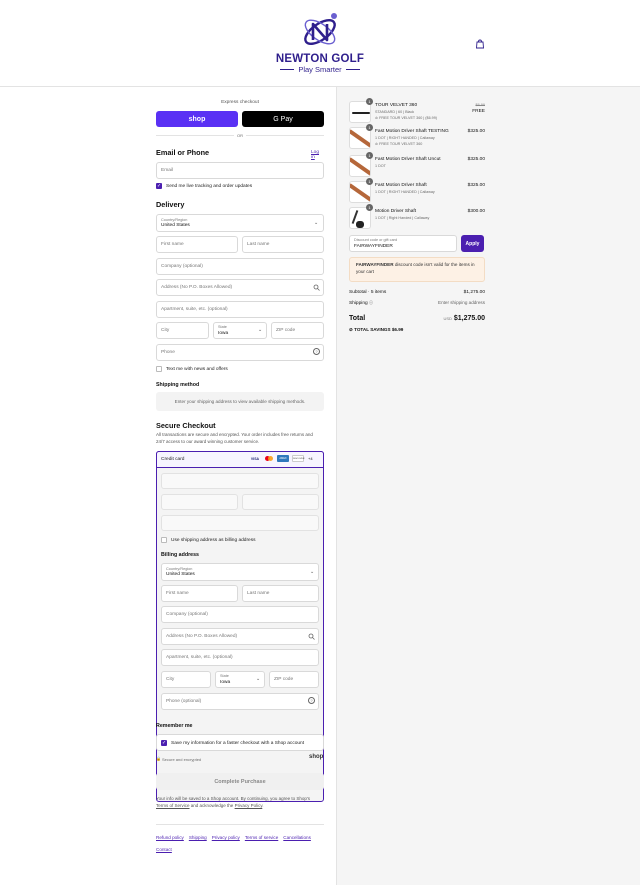 This screenshot has width=640, height=885. What do you see at coordinates (182, 330) in the screenshot?
I see `city-field: City` at bounding box center [182, 330].